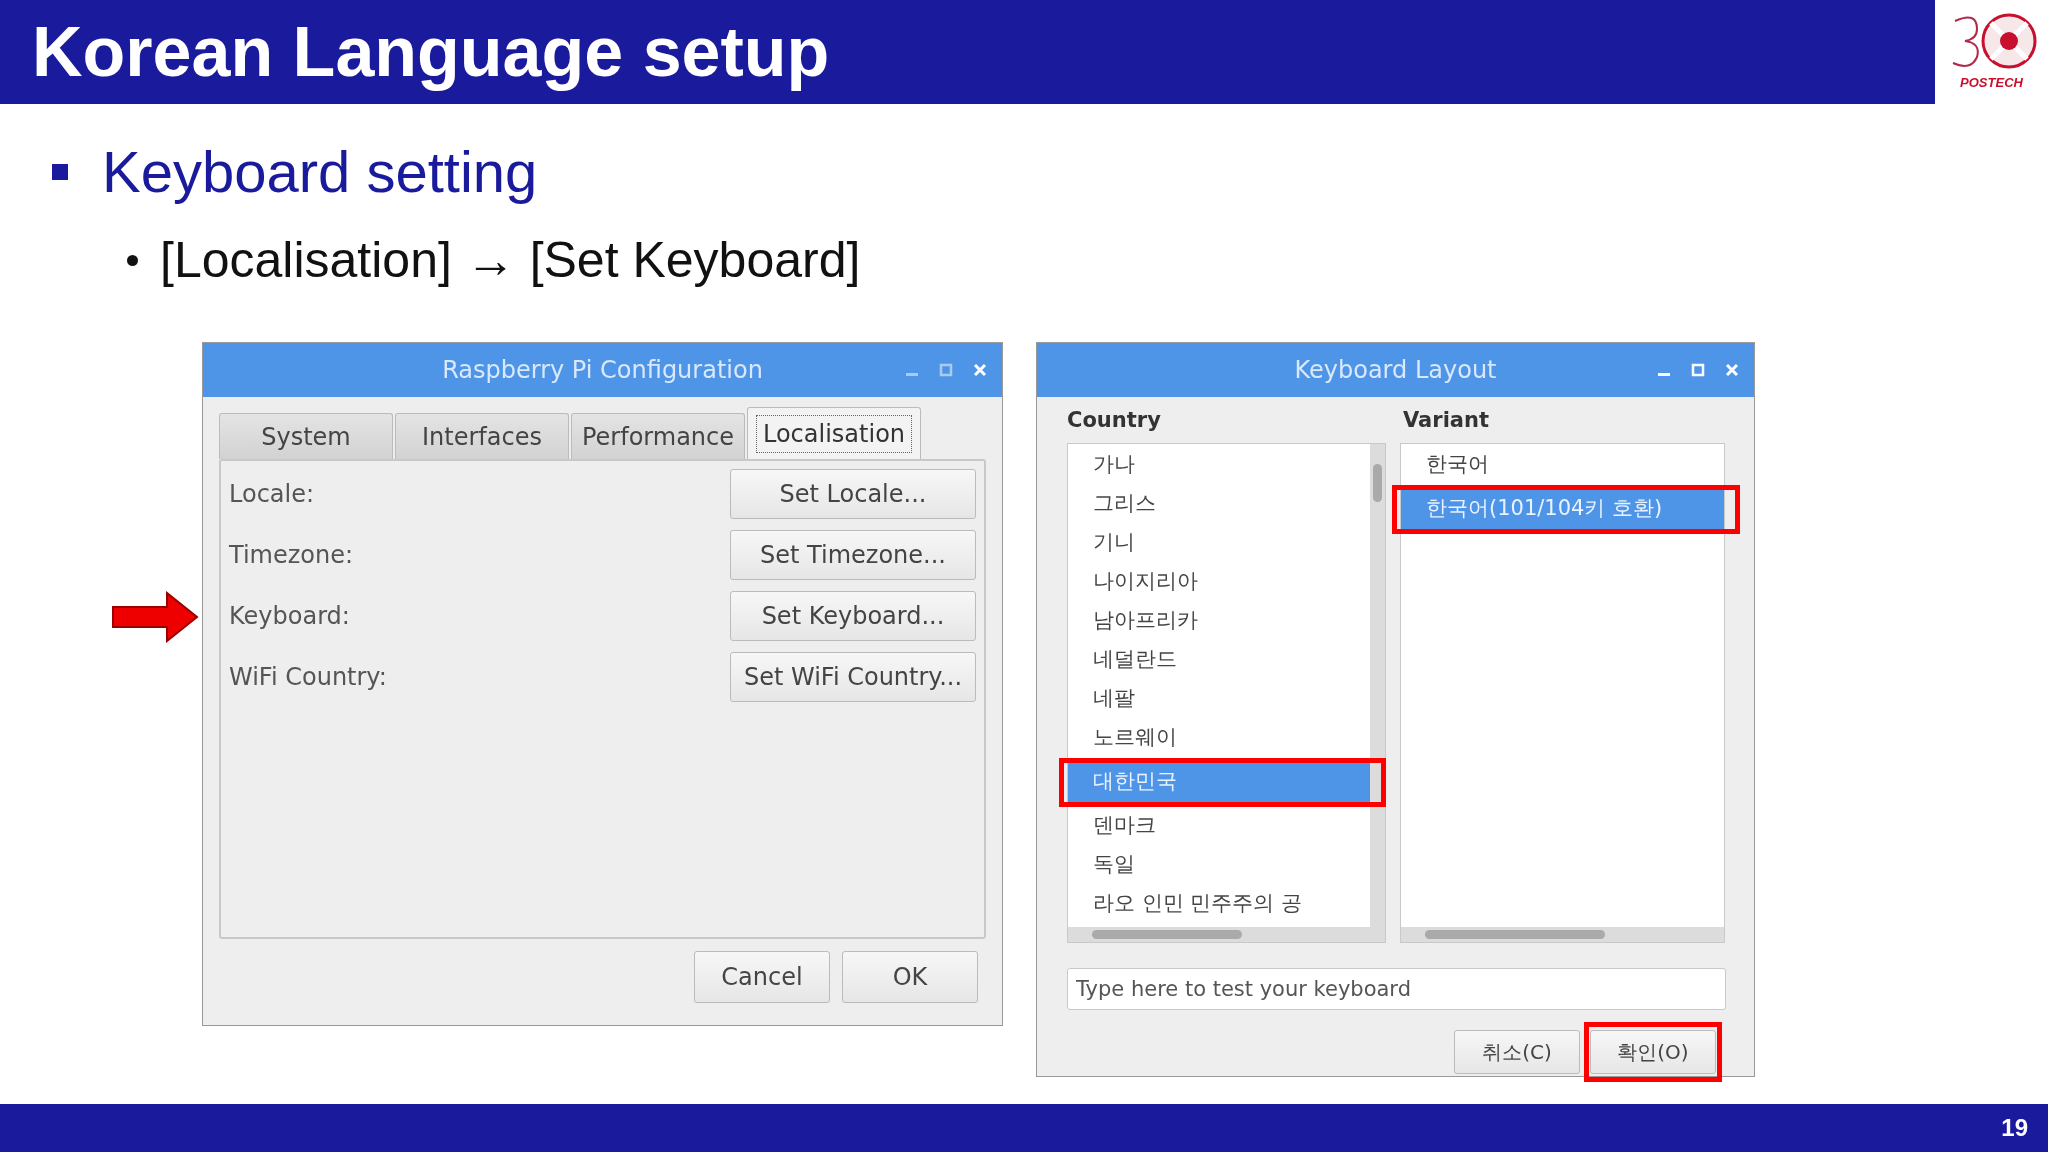 The height and width of the screenshot is (1152, 2048). I want to click on list-item: 나이지리아, so click(1219, 582).